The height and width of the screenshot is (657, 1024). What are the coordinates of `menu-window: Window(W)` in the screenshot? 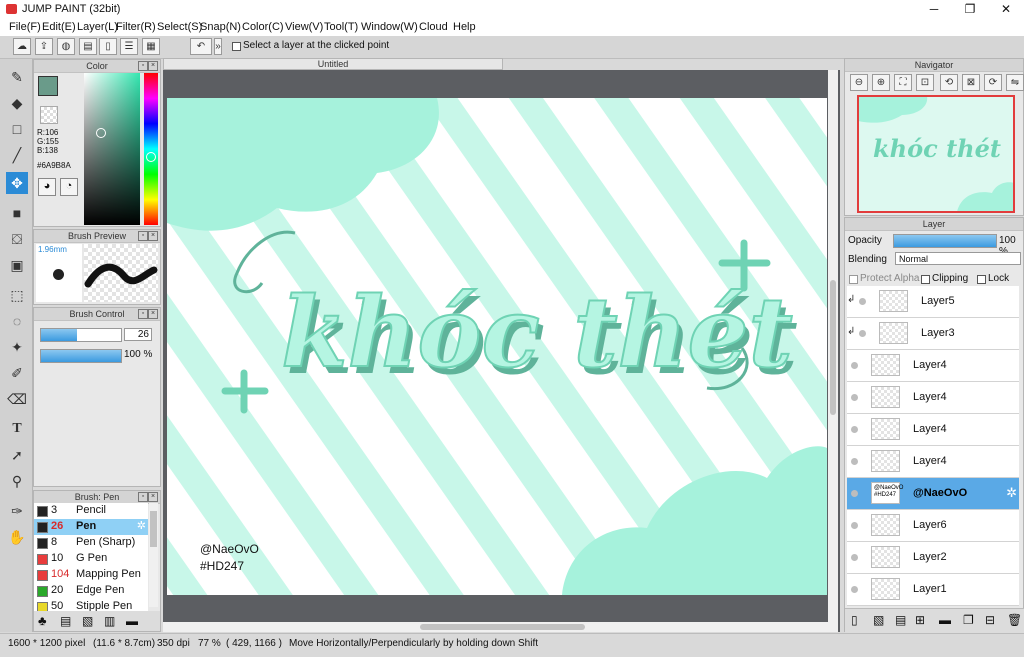 It's located at (389, 27).